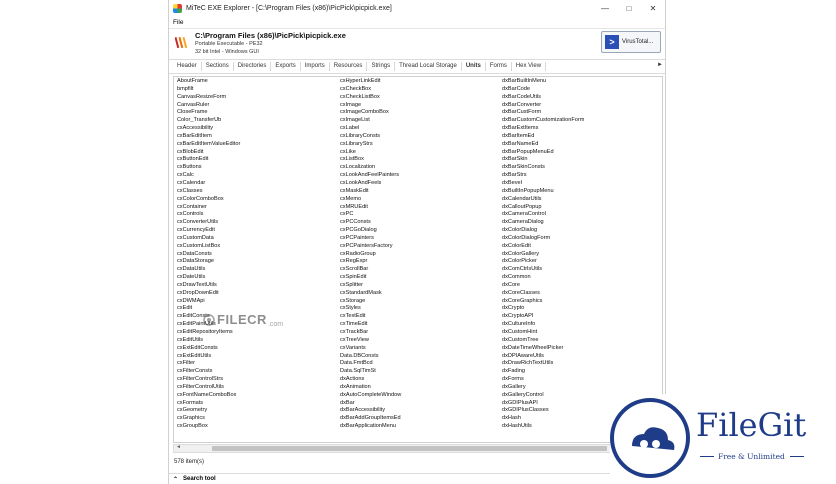 This screenshot has height=484, width=836. I want to click on tab-header: Header, so click(187, 66).